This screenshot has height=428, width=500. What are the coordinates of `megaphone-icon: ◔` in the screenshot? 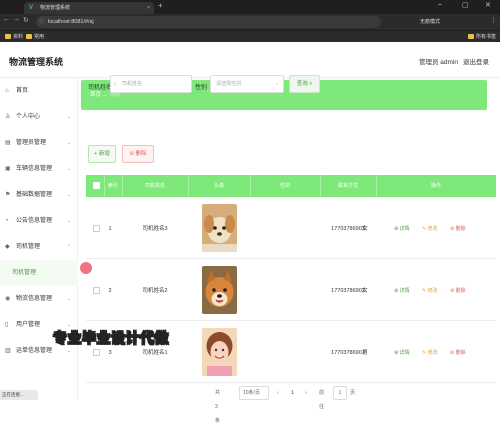 It's located at (7, 221).